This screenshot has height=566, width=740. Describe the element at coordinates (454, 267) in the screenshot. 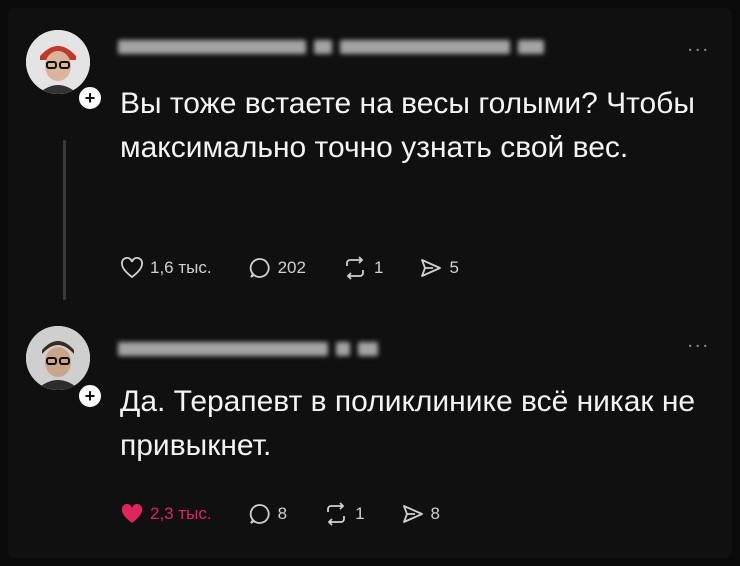

I see `share-count: 5` at that location.